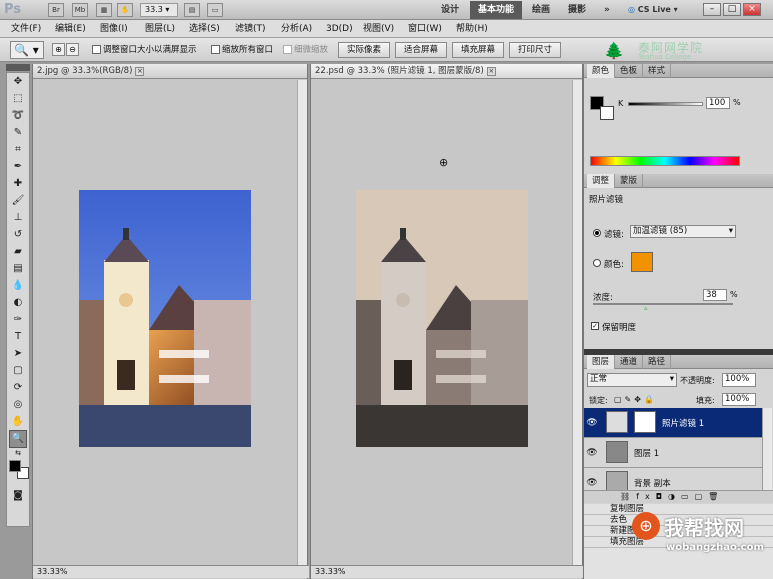 The width and height of the screenshot is (773, 579). I want to click on tab-color: 颜色, so click(601, 71).